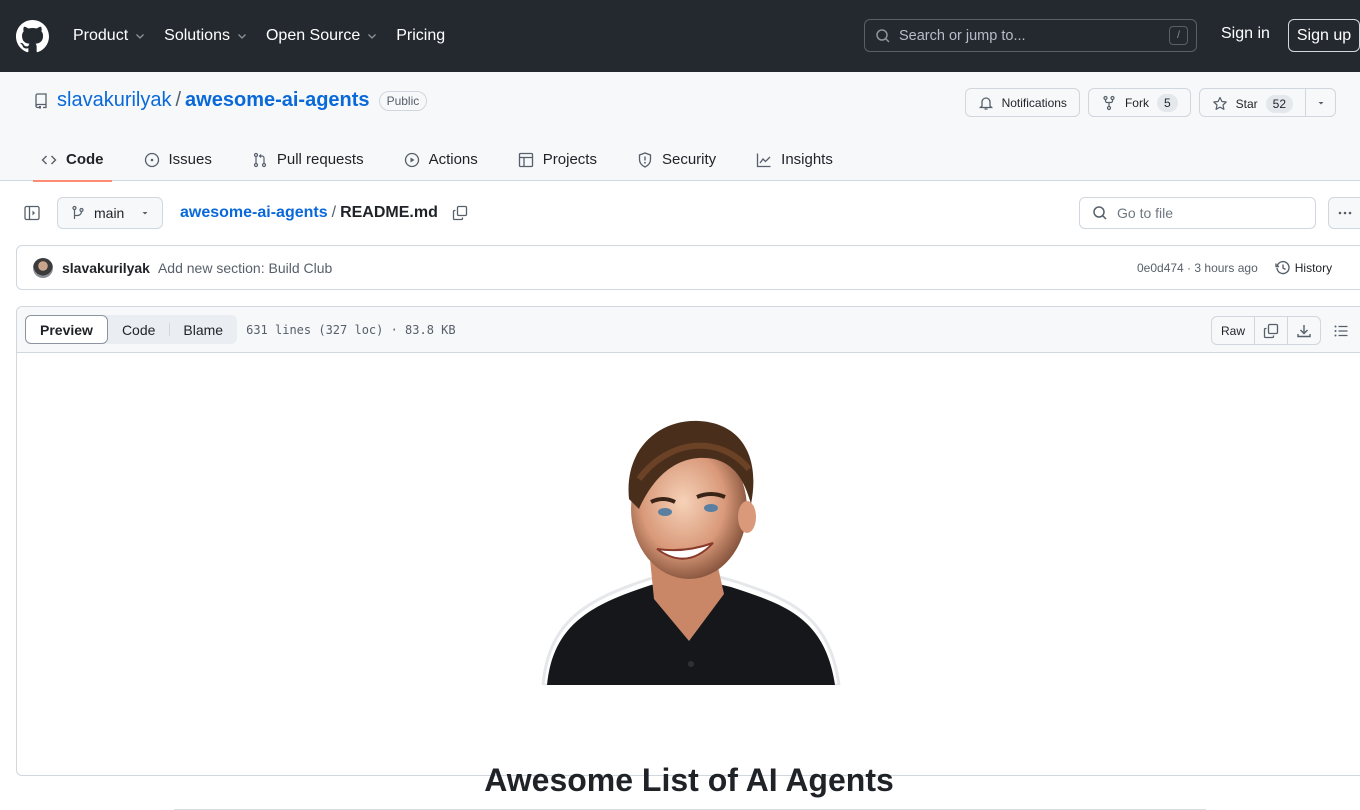 This screenshot has width=1360, height=810. What do you see at coordinates (403, 100) in the screenshot?
I see `visibility-badge: Public` at bounding box center [403, 100].